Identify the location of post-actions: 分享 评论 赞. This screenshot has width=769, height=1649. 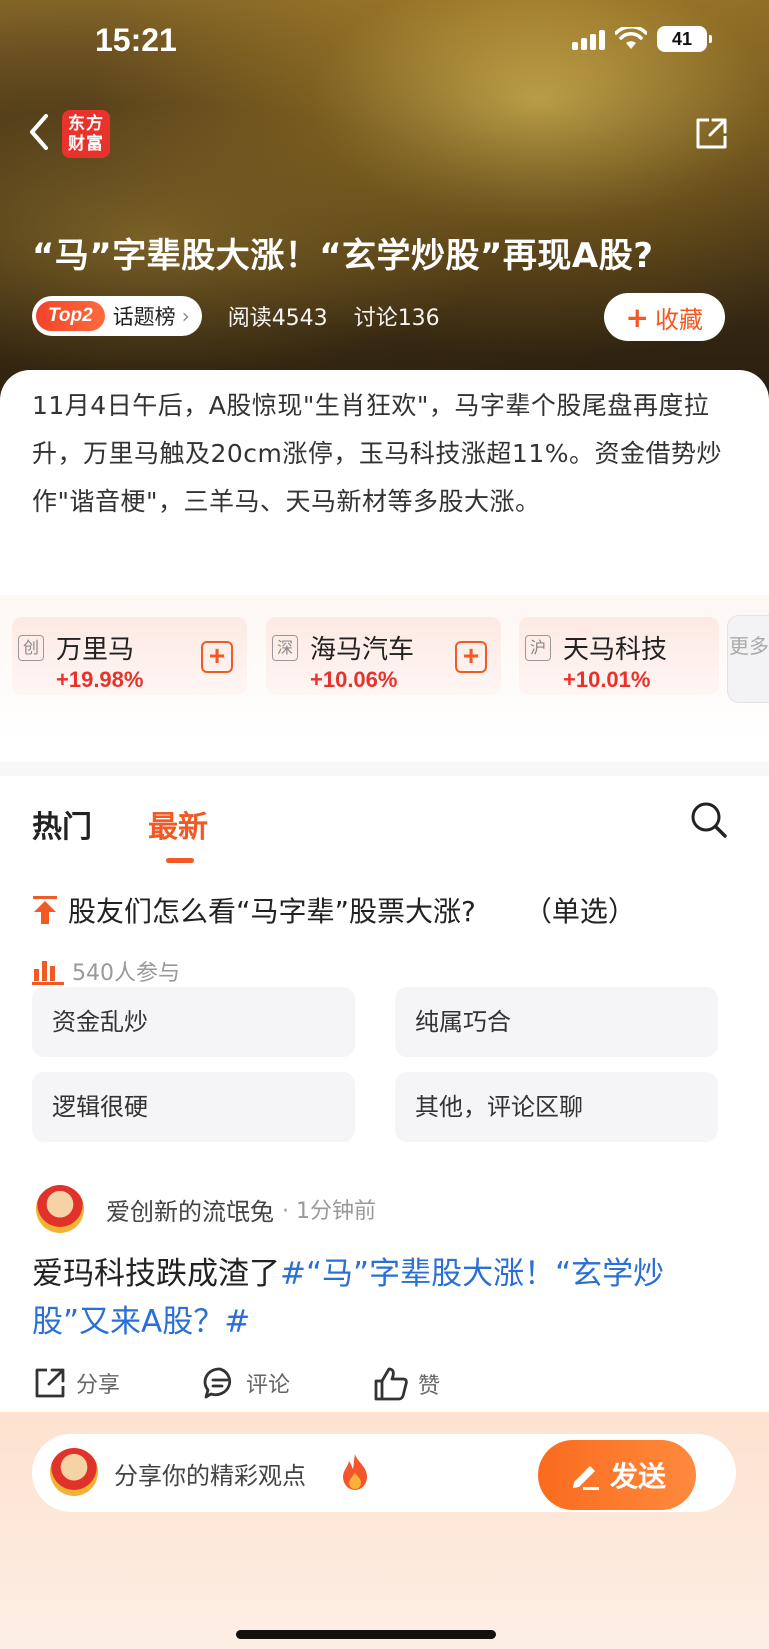
(382, 1387).